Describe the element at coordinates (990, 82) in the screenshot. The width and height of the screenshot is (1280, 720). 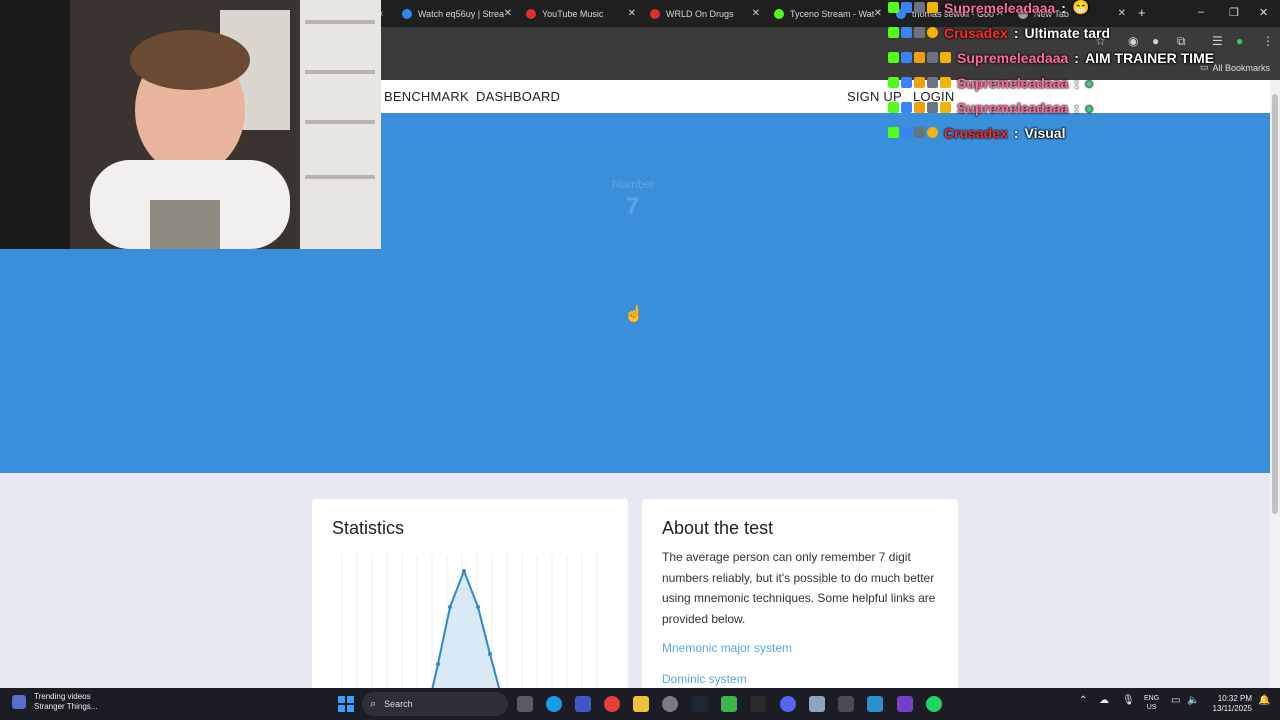
I see `chat-message: Supremeleadaaa : ●` at that location.